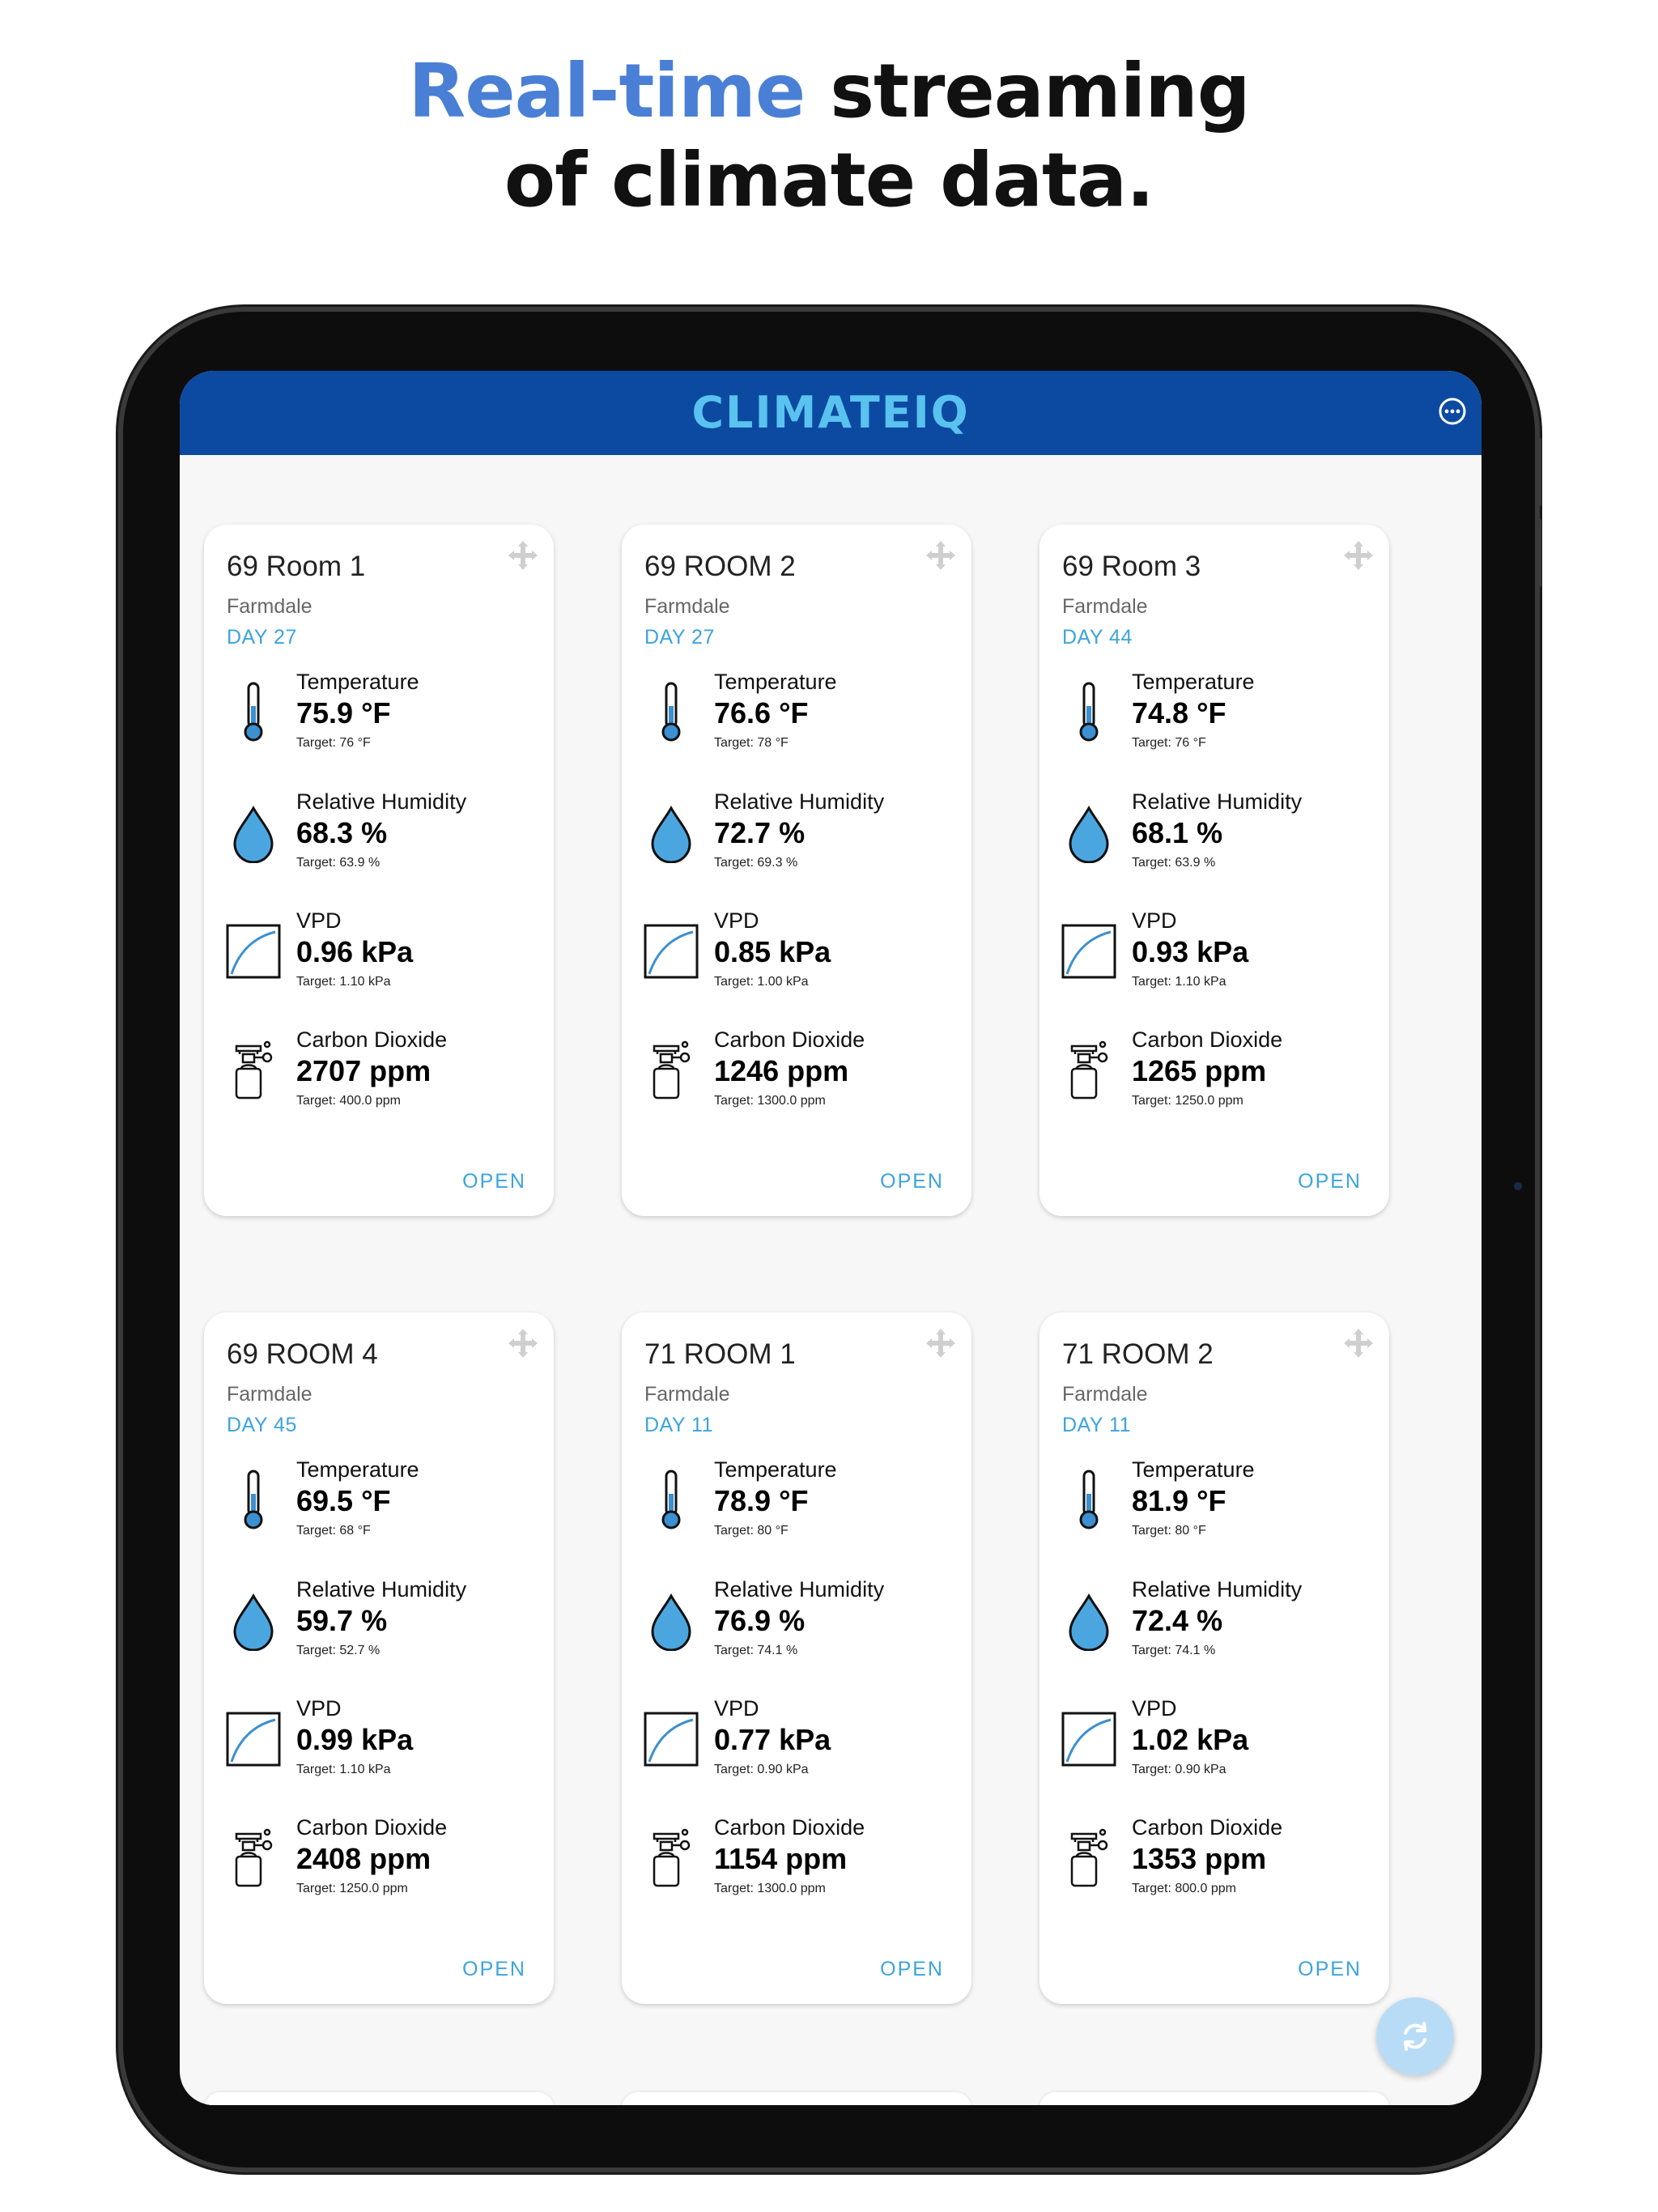 This screenshot has height=2212, width=1658. I want to click on metric-target: Target: 78 °F, so click(751, 743).